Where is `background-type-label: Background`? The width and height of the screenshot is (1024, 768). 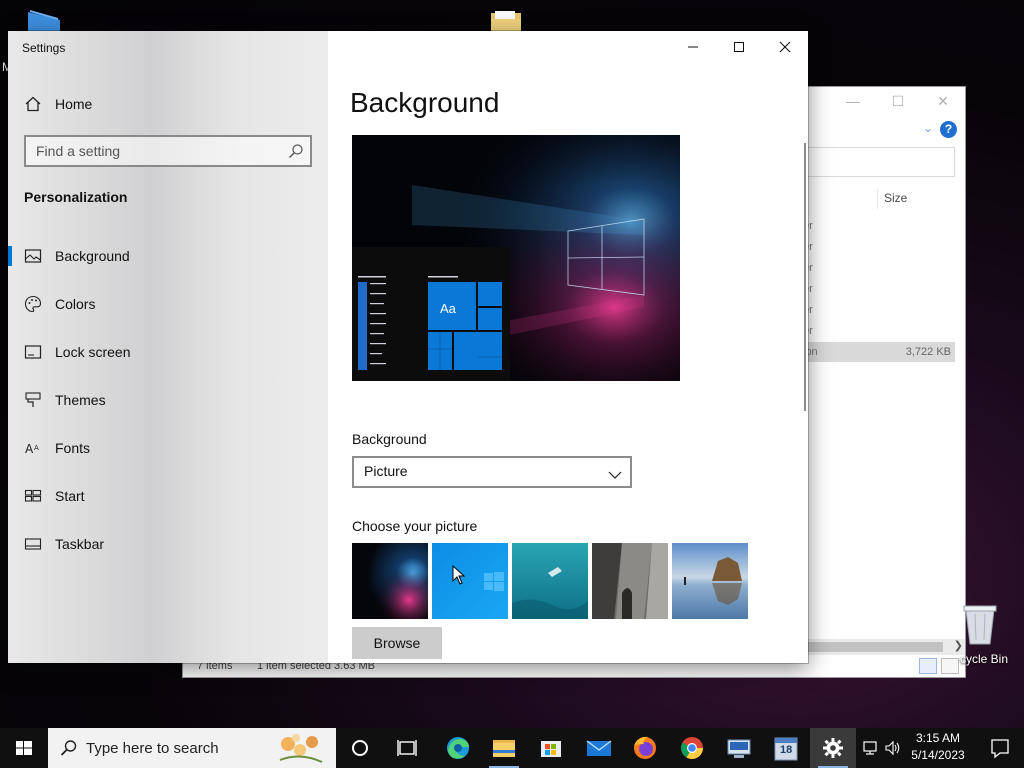
background-type-label: Background is located at coordinates (389, 439).